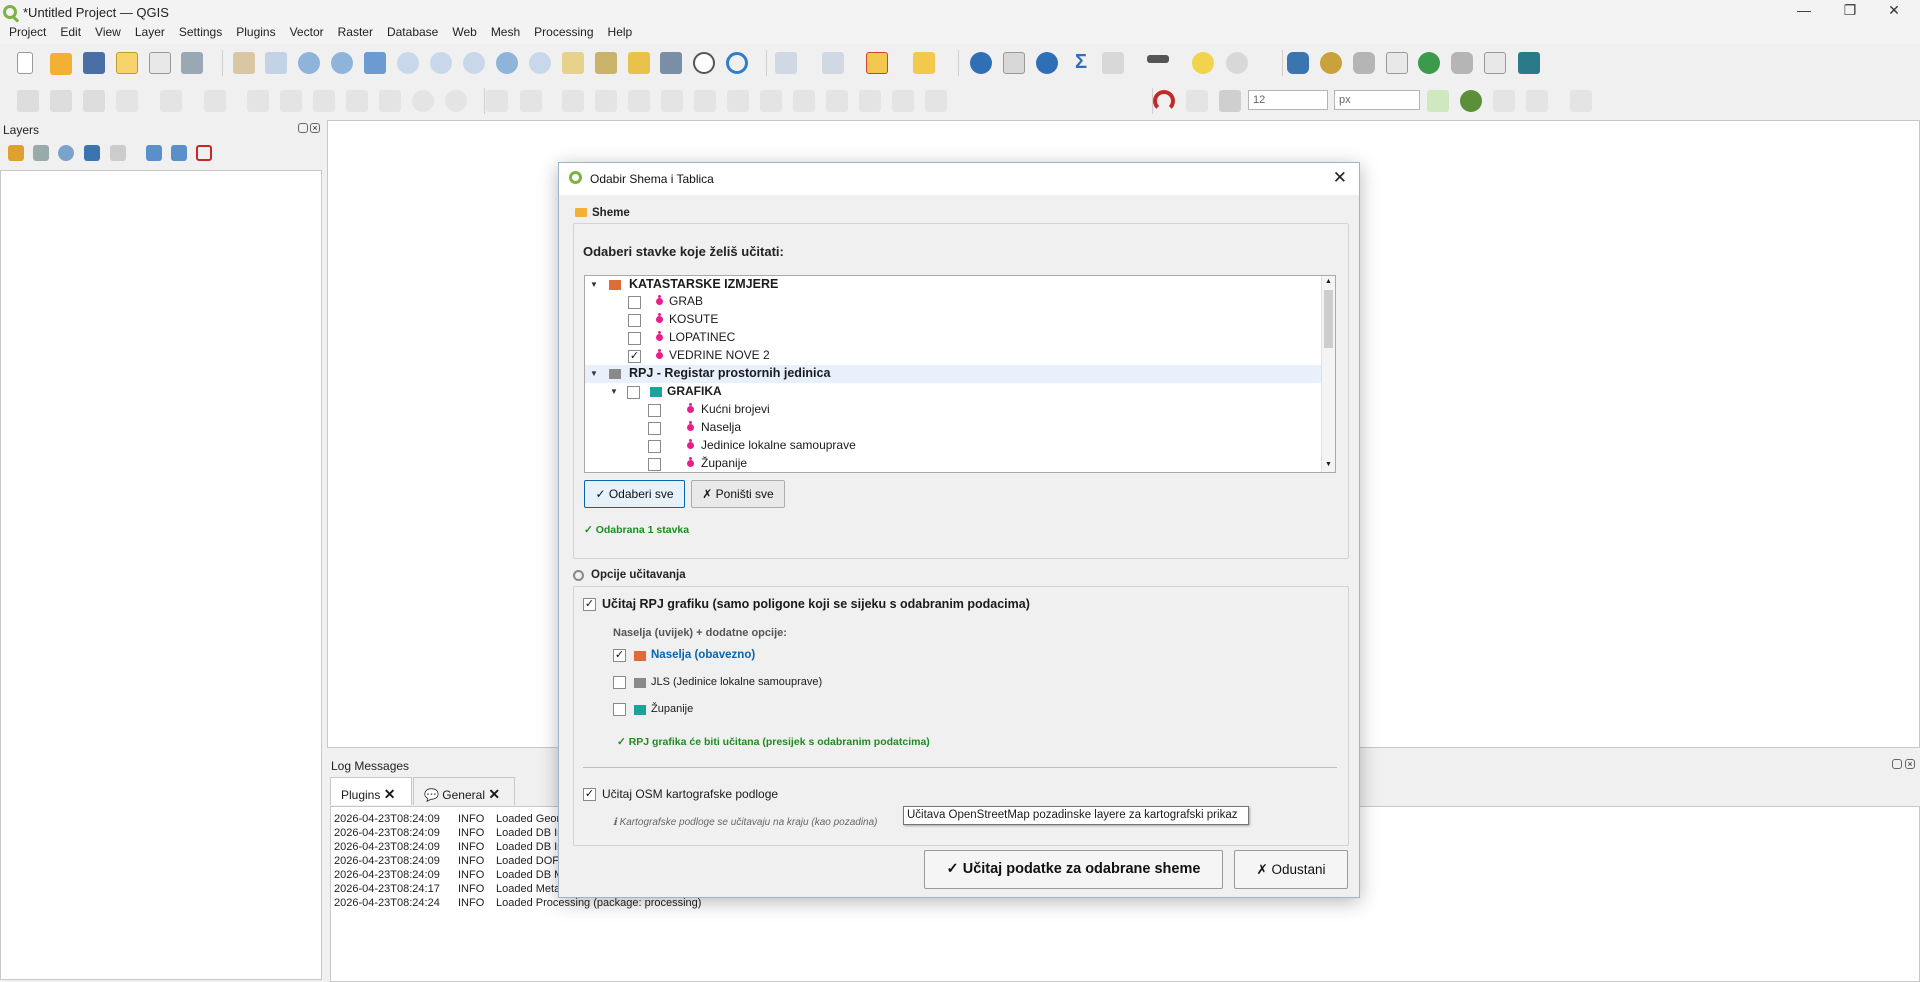  Describe the element at coordinates (1197, 101) in the screenshot. I see `snapping-mode-icon` at that location.